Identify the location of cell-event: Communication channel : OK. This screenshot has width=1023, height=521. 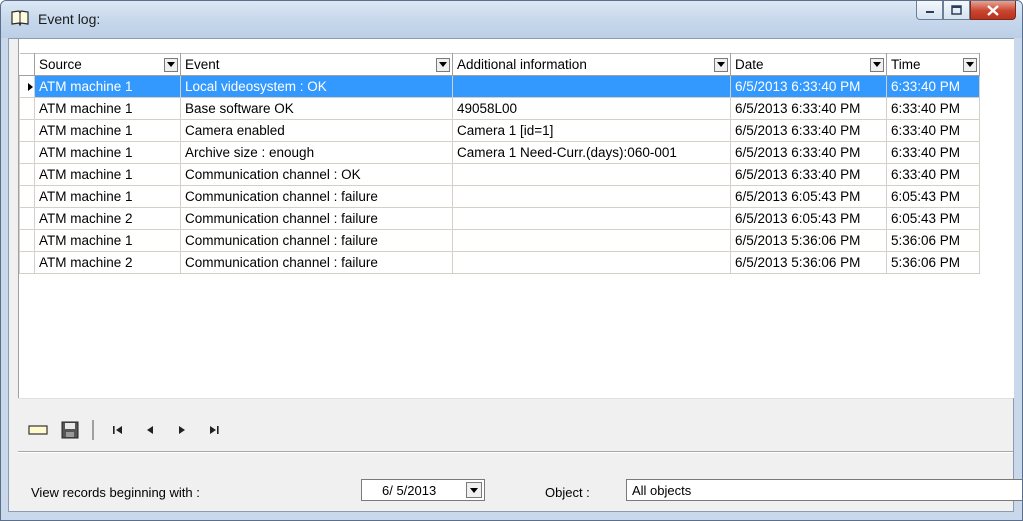
(316, 174).